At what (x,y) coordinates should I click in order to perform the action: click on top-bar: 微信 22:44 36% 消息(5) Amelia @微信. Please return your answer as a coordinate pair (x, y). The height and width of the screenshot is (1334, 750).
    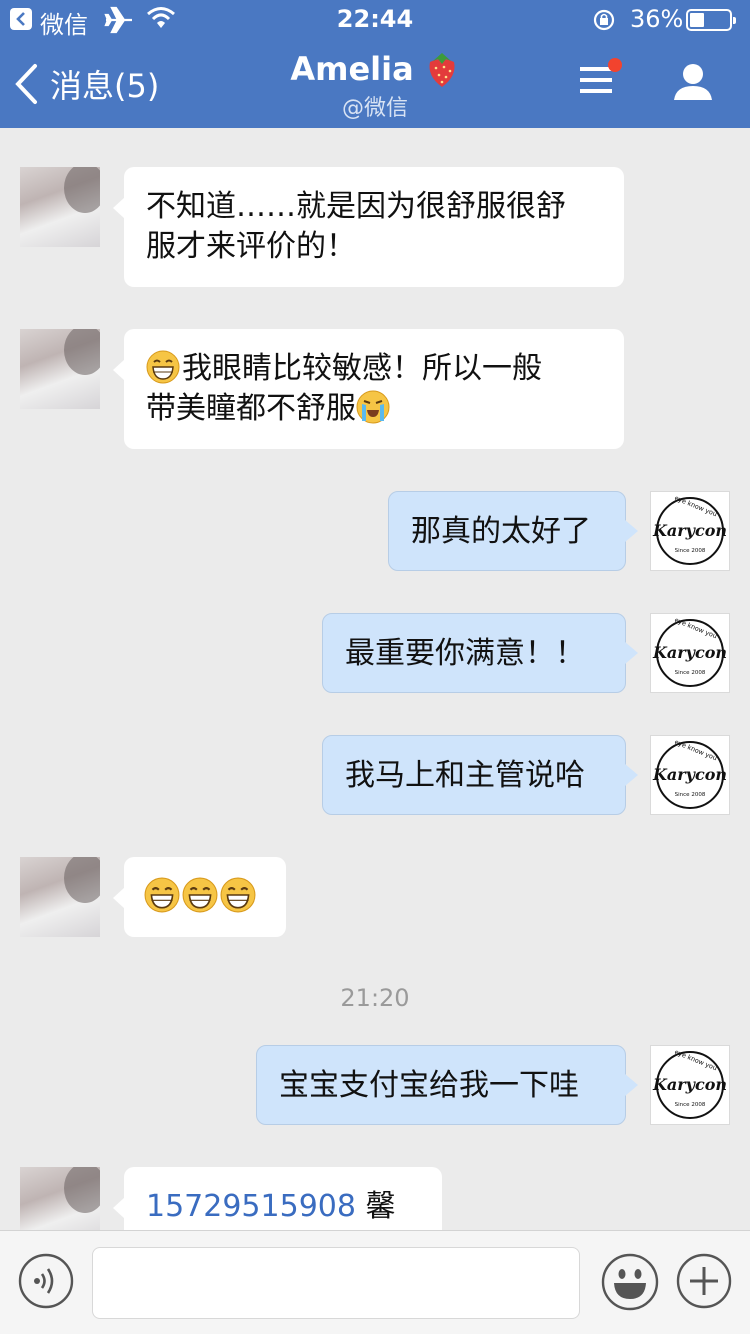
    Looking at the image, I should click on (375, 64).